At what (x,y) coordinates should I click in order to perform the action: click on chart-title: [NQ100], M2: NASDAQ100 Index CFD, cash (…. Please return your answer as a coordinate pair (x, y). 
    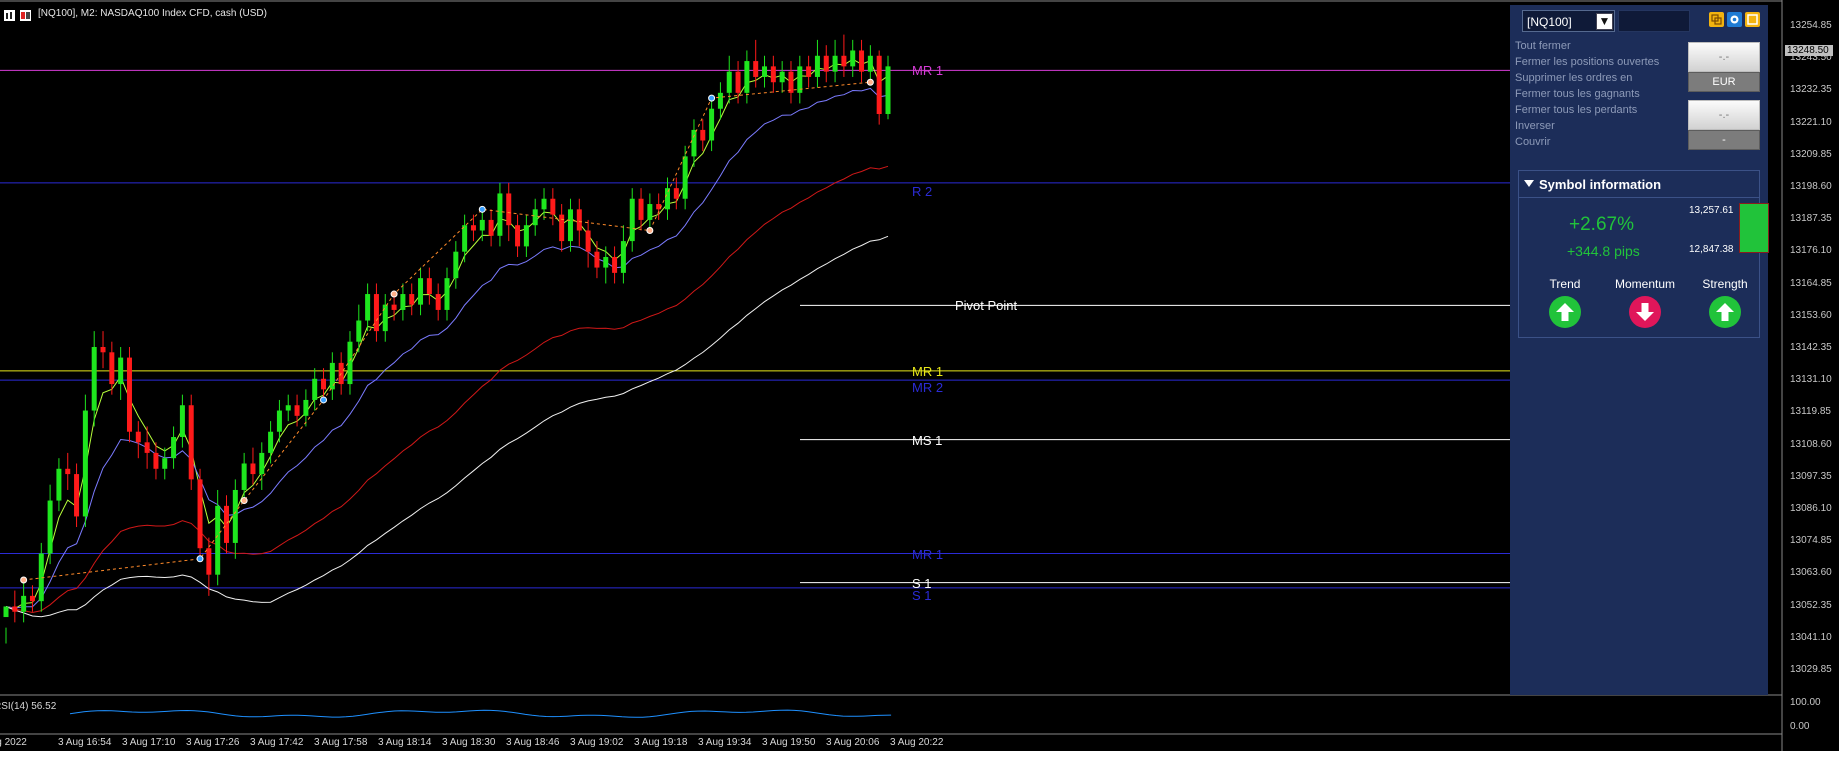
    Looking at the image, I should click on (152, 13).